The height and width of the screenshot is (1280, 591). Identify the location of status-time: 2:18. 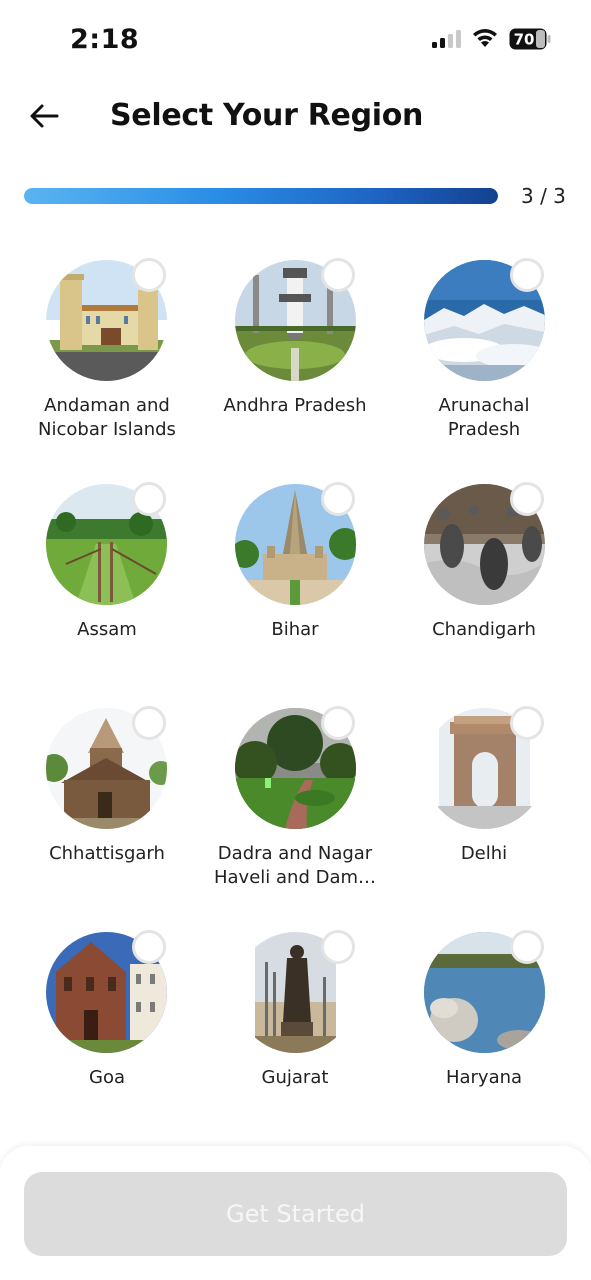
(105, 39).